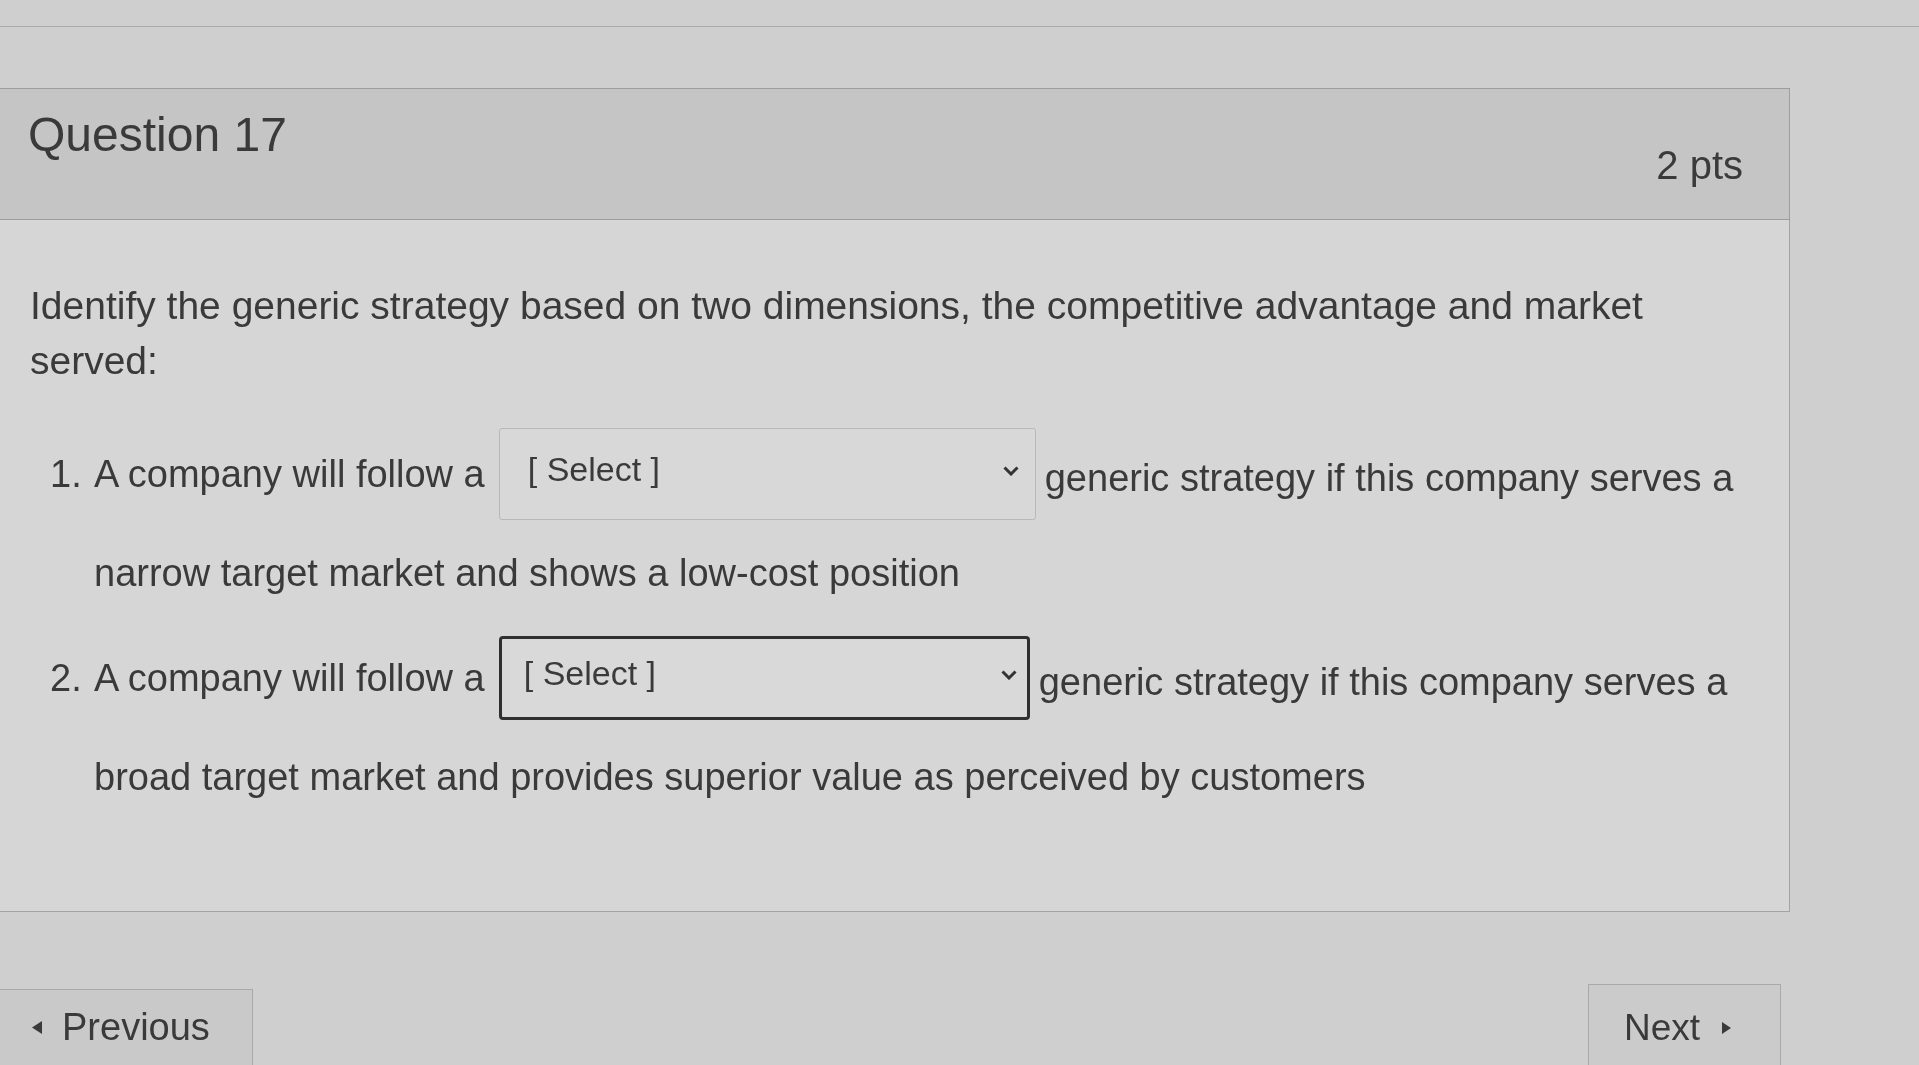 This screenshot has width=1919, height=1065. I want to click on next-button: Next, so click(1684, 1024).